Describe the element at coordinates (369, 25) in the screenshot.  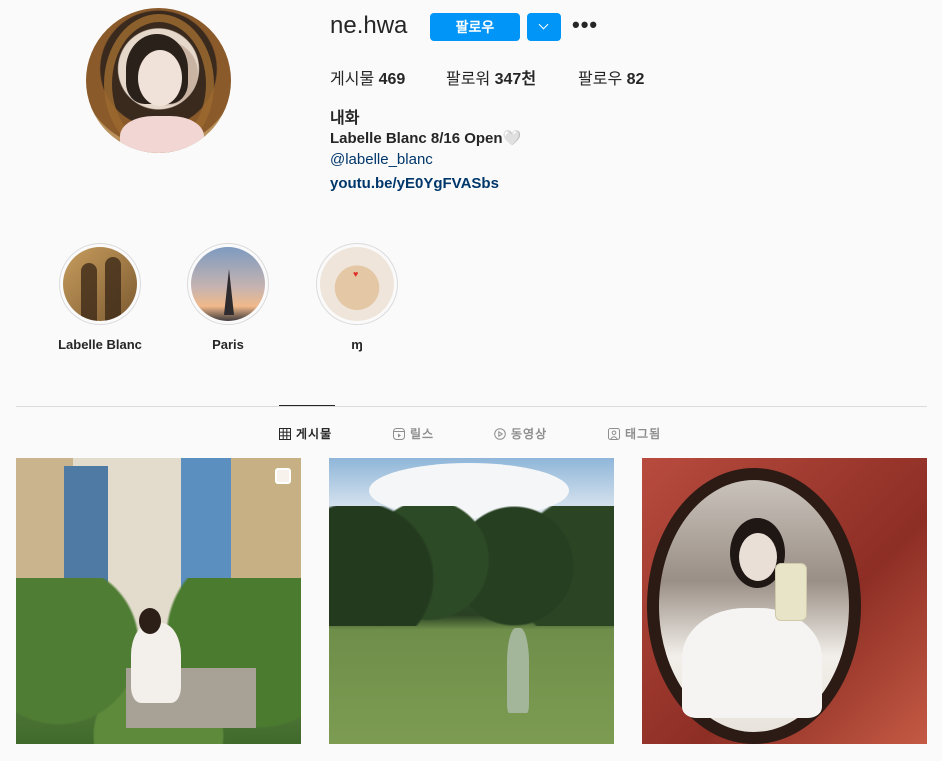
I see `profile-username: ne.hwa` at that location.